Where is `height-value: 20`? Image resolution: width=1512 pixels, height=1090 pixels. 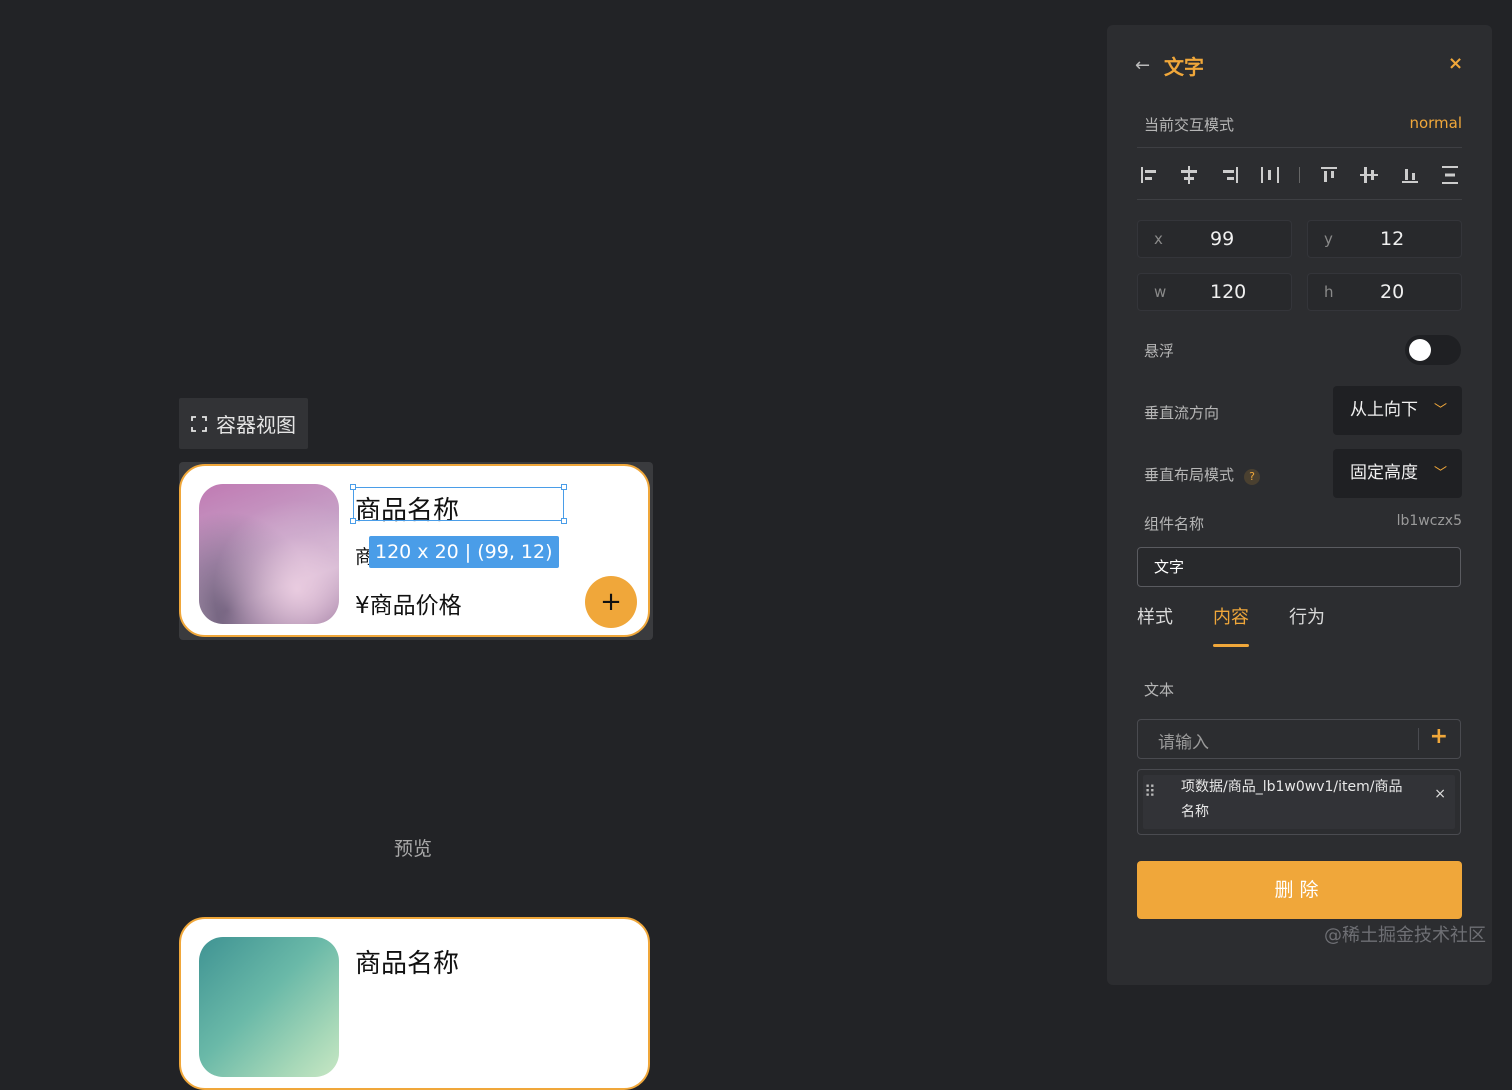
height-value: 20 is located at coordinates (1392, 292).